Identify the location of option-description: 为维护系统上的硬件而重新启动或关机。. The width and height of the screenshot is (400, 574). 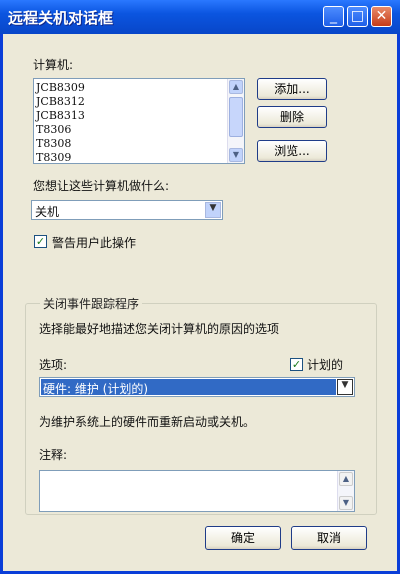
(147, 422).